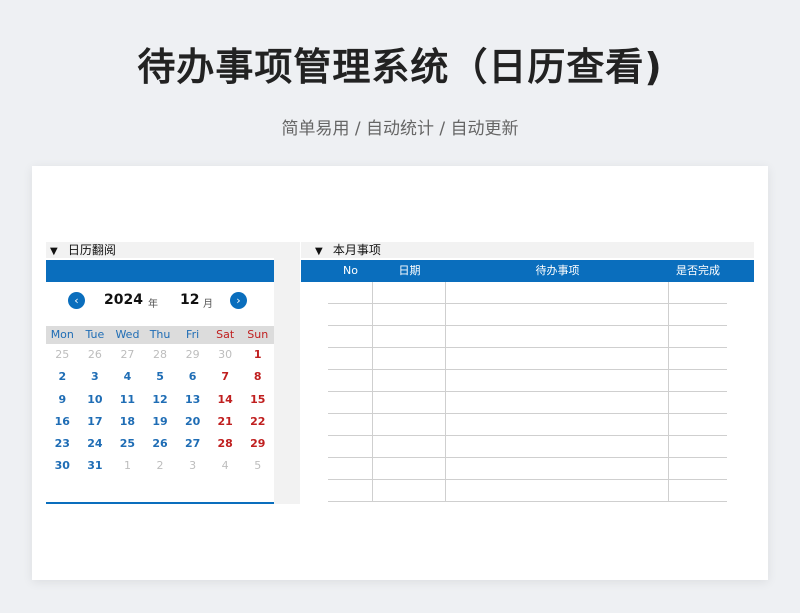  I want to click on calendar-day: 24, so click(95, 444).